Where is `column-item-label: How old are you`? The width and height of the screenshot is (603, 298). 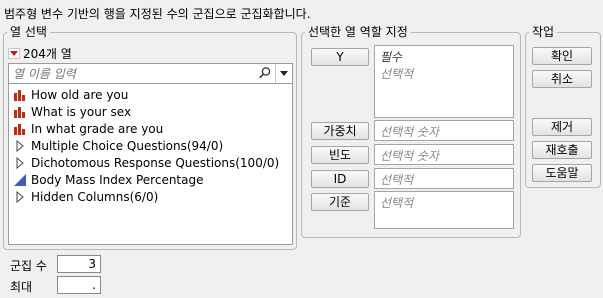
column-item-label: How old are you is located at coordinates (80, 94).